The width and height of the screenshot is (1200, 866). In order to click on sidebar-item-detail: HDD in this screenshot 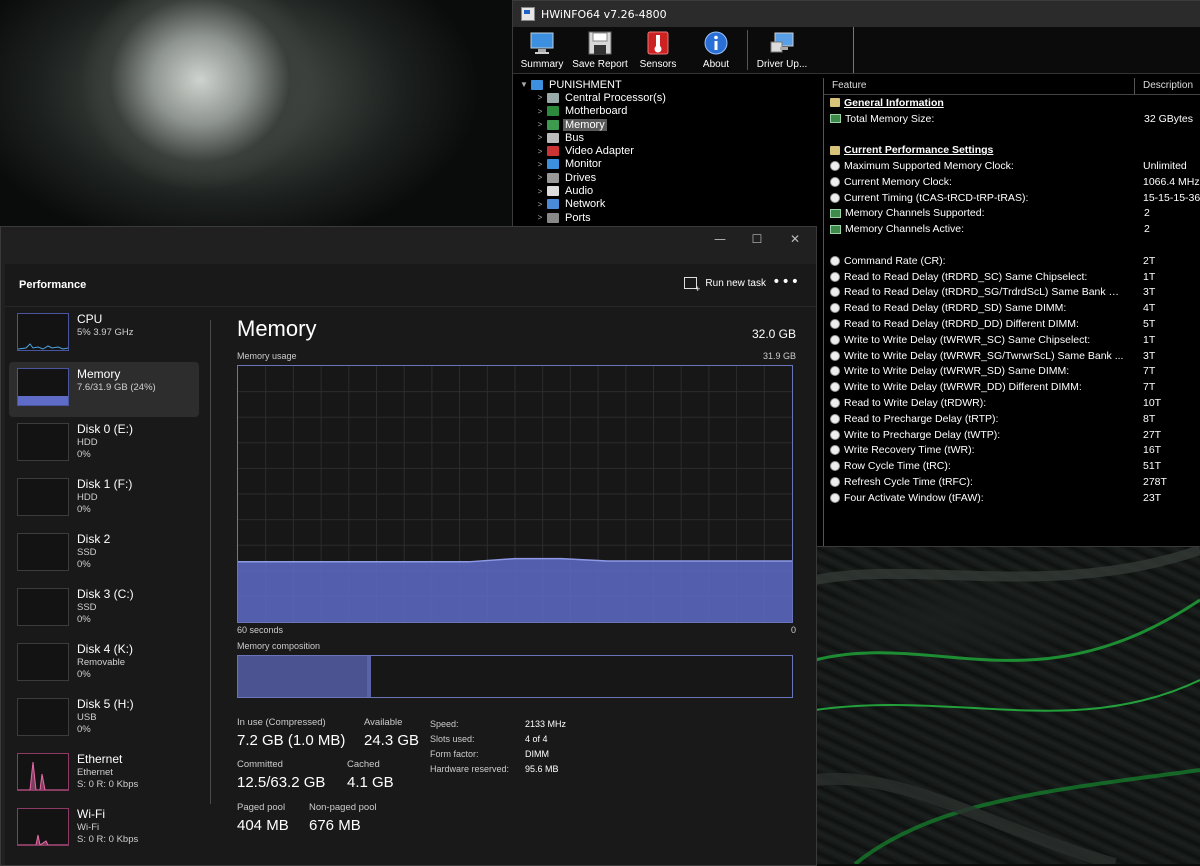, I will do `click(87, 442)`.